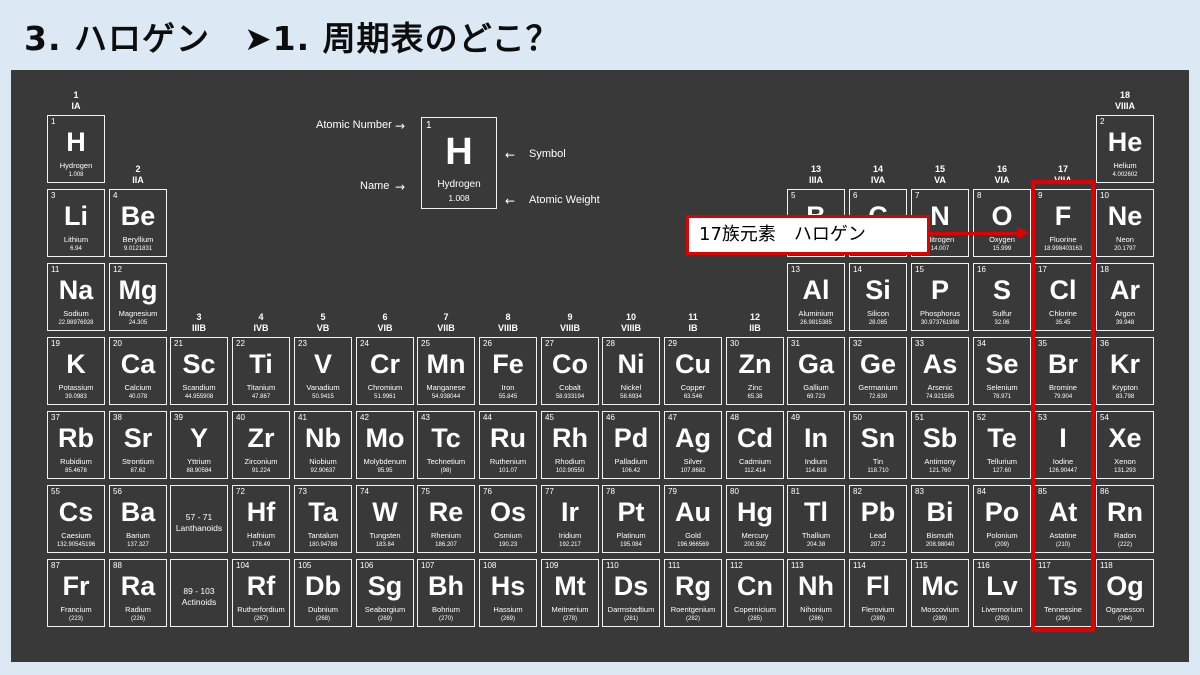 Image resolution: width=1200 pixels, height=675 pixels. Describe the element at coordinates (569, 512) in the screenshot. I see `element-symbol: Ir` at that location.